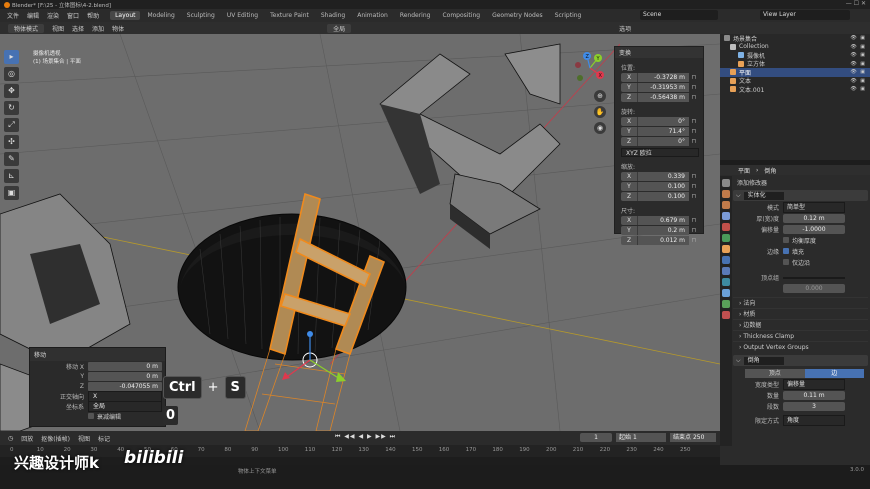 This screenshot has width=870, height=489. What do you see at coordinates (461, 15) in the screenshot?
I see `workspace-tab-compositing: Compositing` at bounding box center [461, 15].